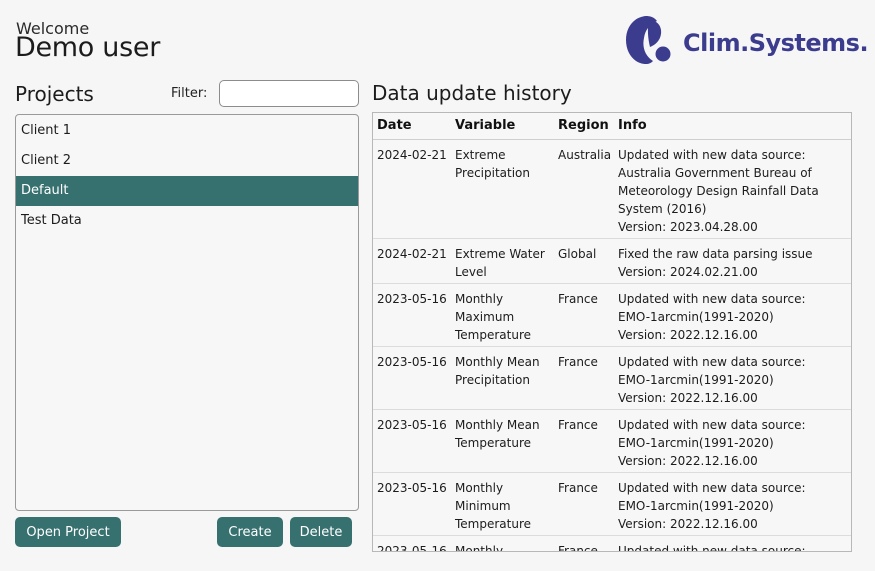 This screenshot has width=875, height=571. What do you see at coordinates (688, 272) in the screenshot?
I see `info-line: Version: 2024.02.21.00` at bounding box center [688, 272].